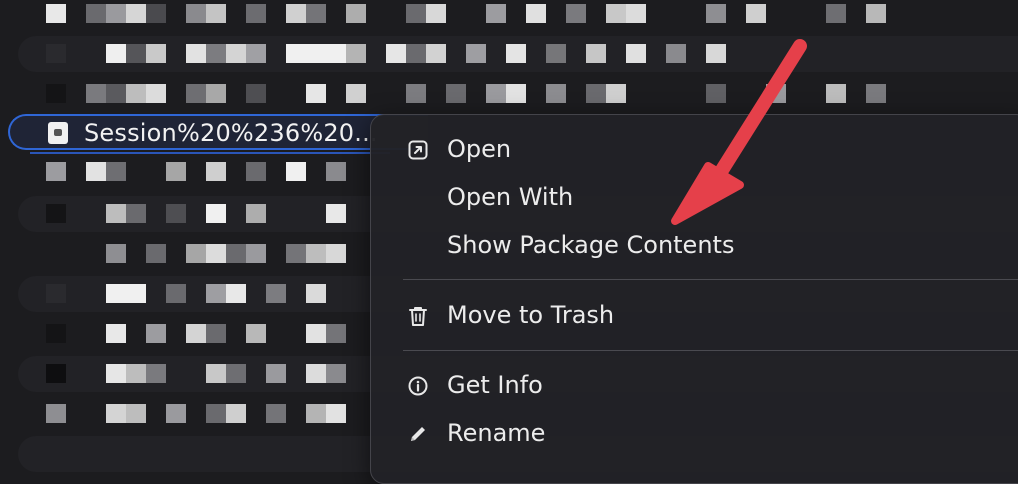 The image size is (1018, 484). Describe the element at coordinates (58, 133) in the screenshot. I see `document-icon` at that location.